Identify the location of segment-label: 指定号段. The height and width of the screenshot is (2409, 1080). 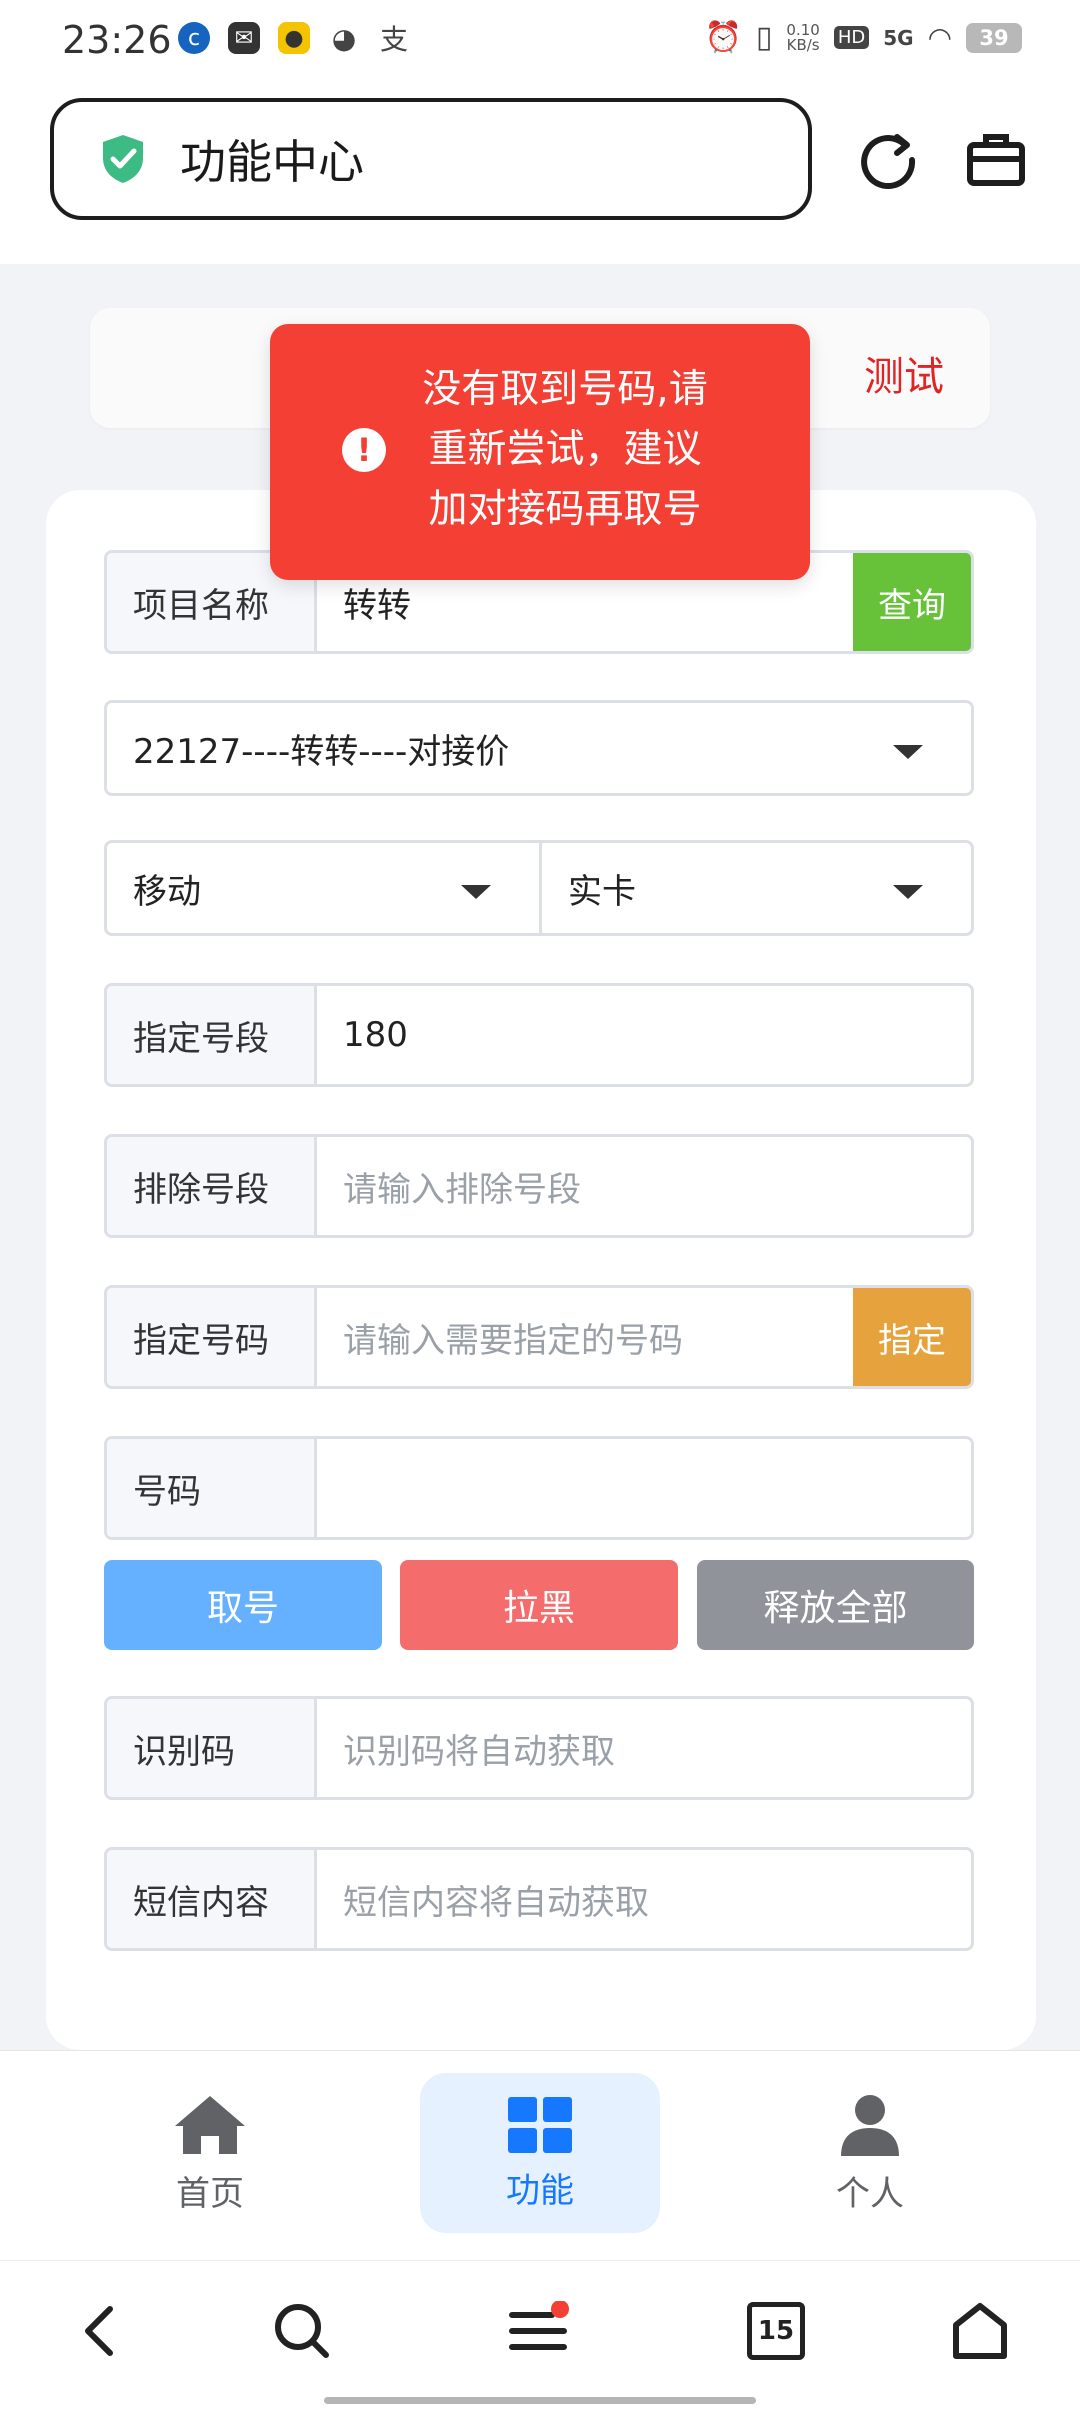
(212, 1035).